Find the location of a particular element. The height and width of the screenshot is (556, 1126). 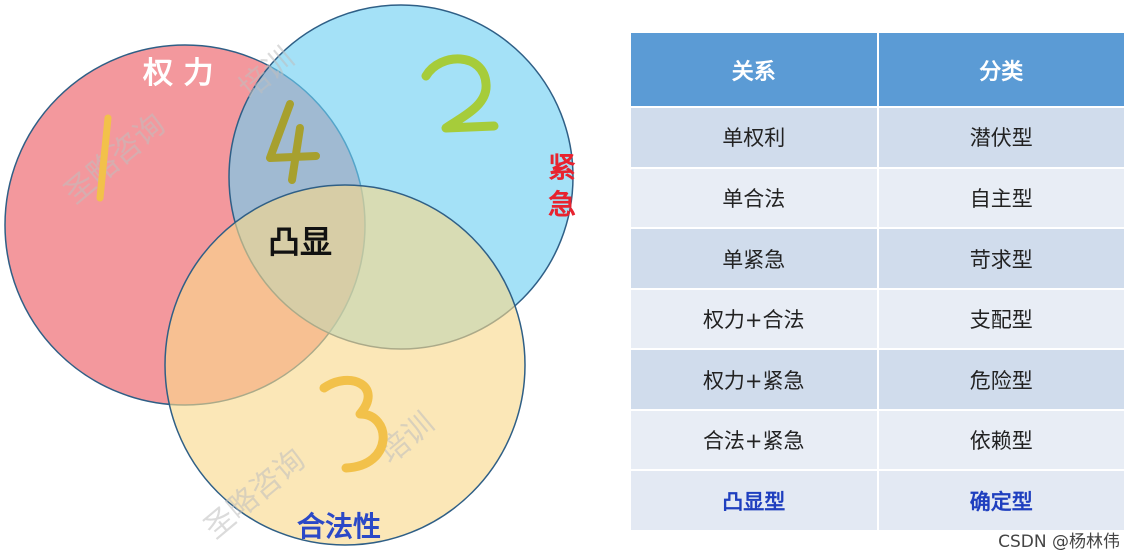

table-row: 权力+合法 支配型 is located at coordinates (877, 319).